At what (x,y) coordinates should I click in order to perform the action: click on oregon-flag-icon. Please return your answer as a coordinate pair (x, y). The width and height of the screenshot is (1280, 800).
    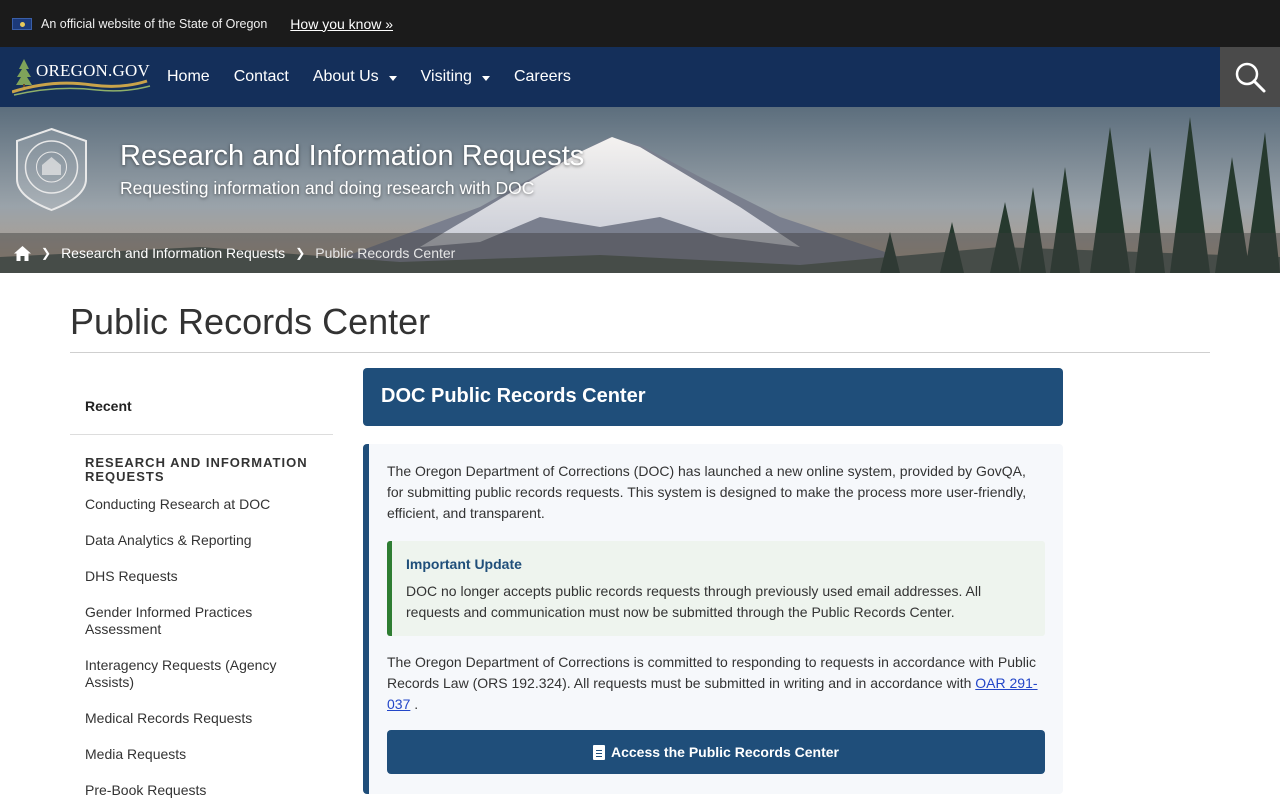
    Looking at the image, I should click on (22, 23).